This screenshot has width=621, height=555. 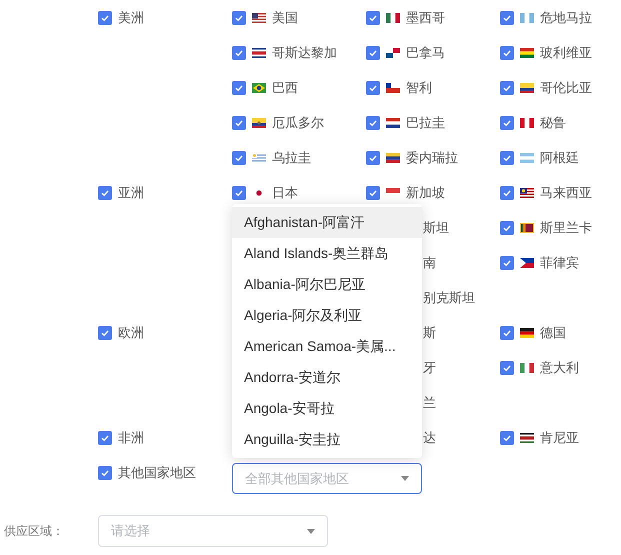 What do you see at coordinates (157, 473) in the screenshot?
I see `region-label: 其他国家地区` at bounding box center [157, 473].